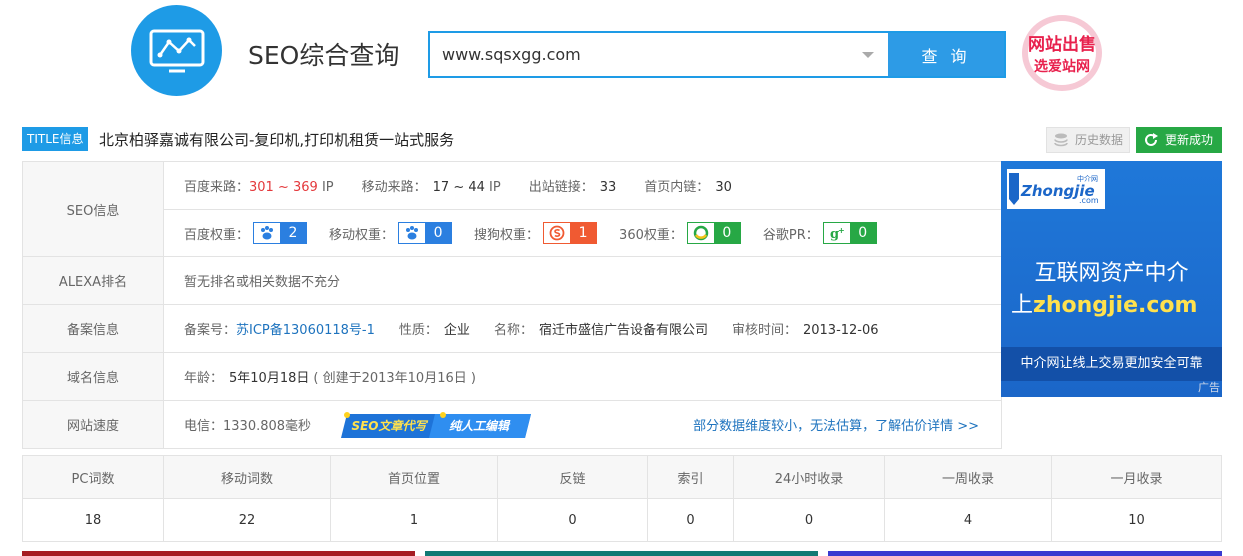 The width and height of the screenshot is (1243, 556). What do you see at coordinates (968, 477) in the screenshot?
I see `stats-header: 一周收录` at bounding box center [968, 477].